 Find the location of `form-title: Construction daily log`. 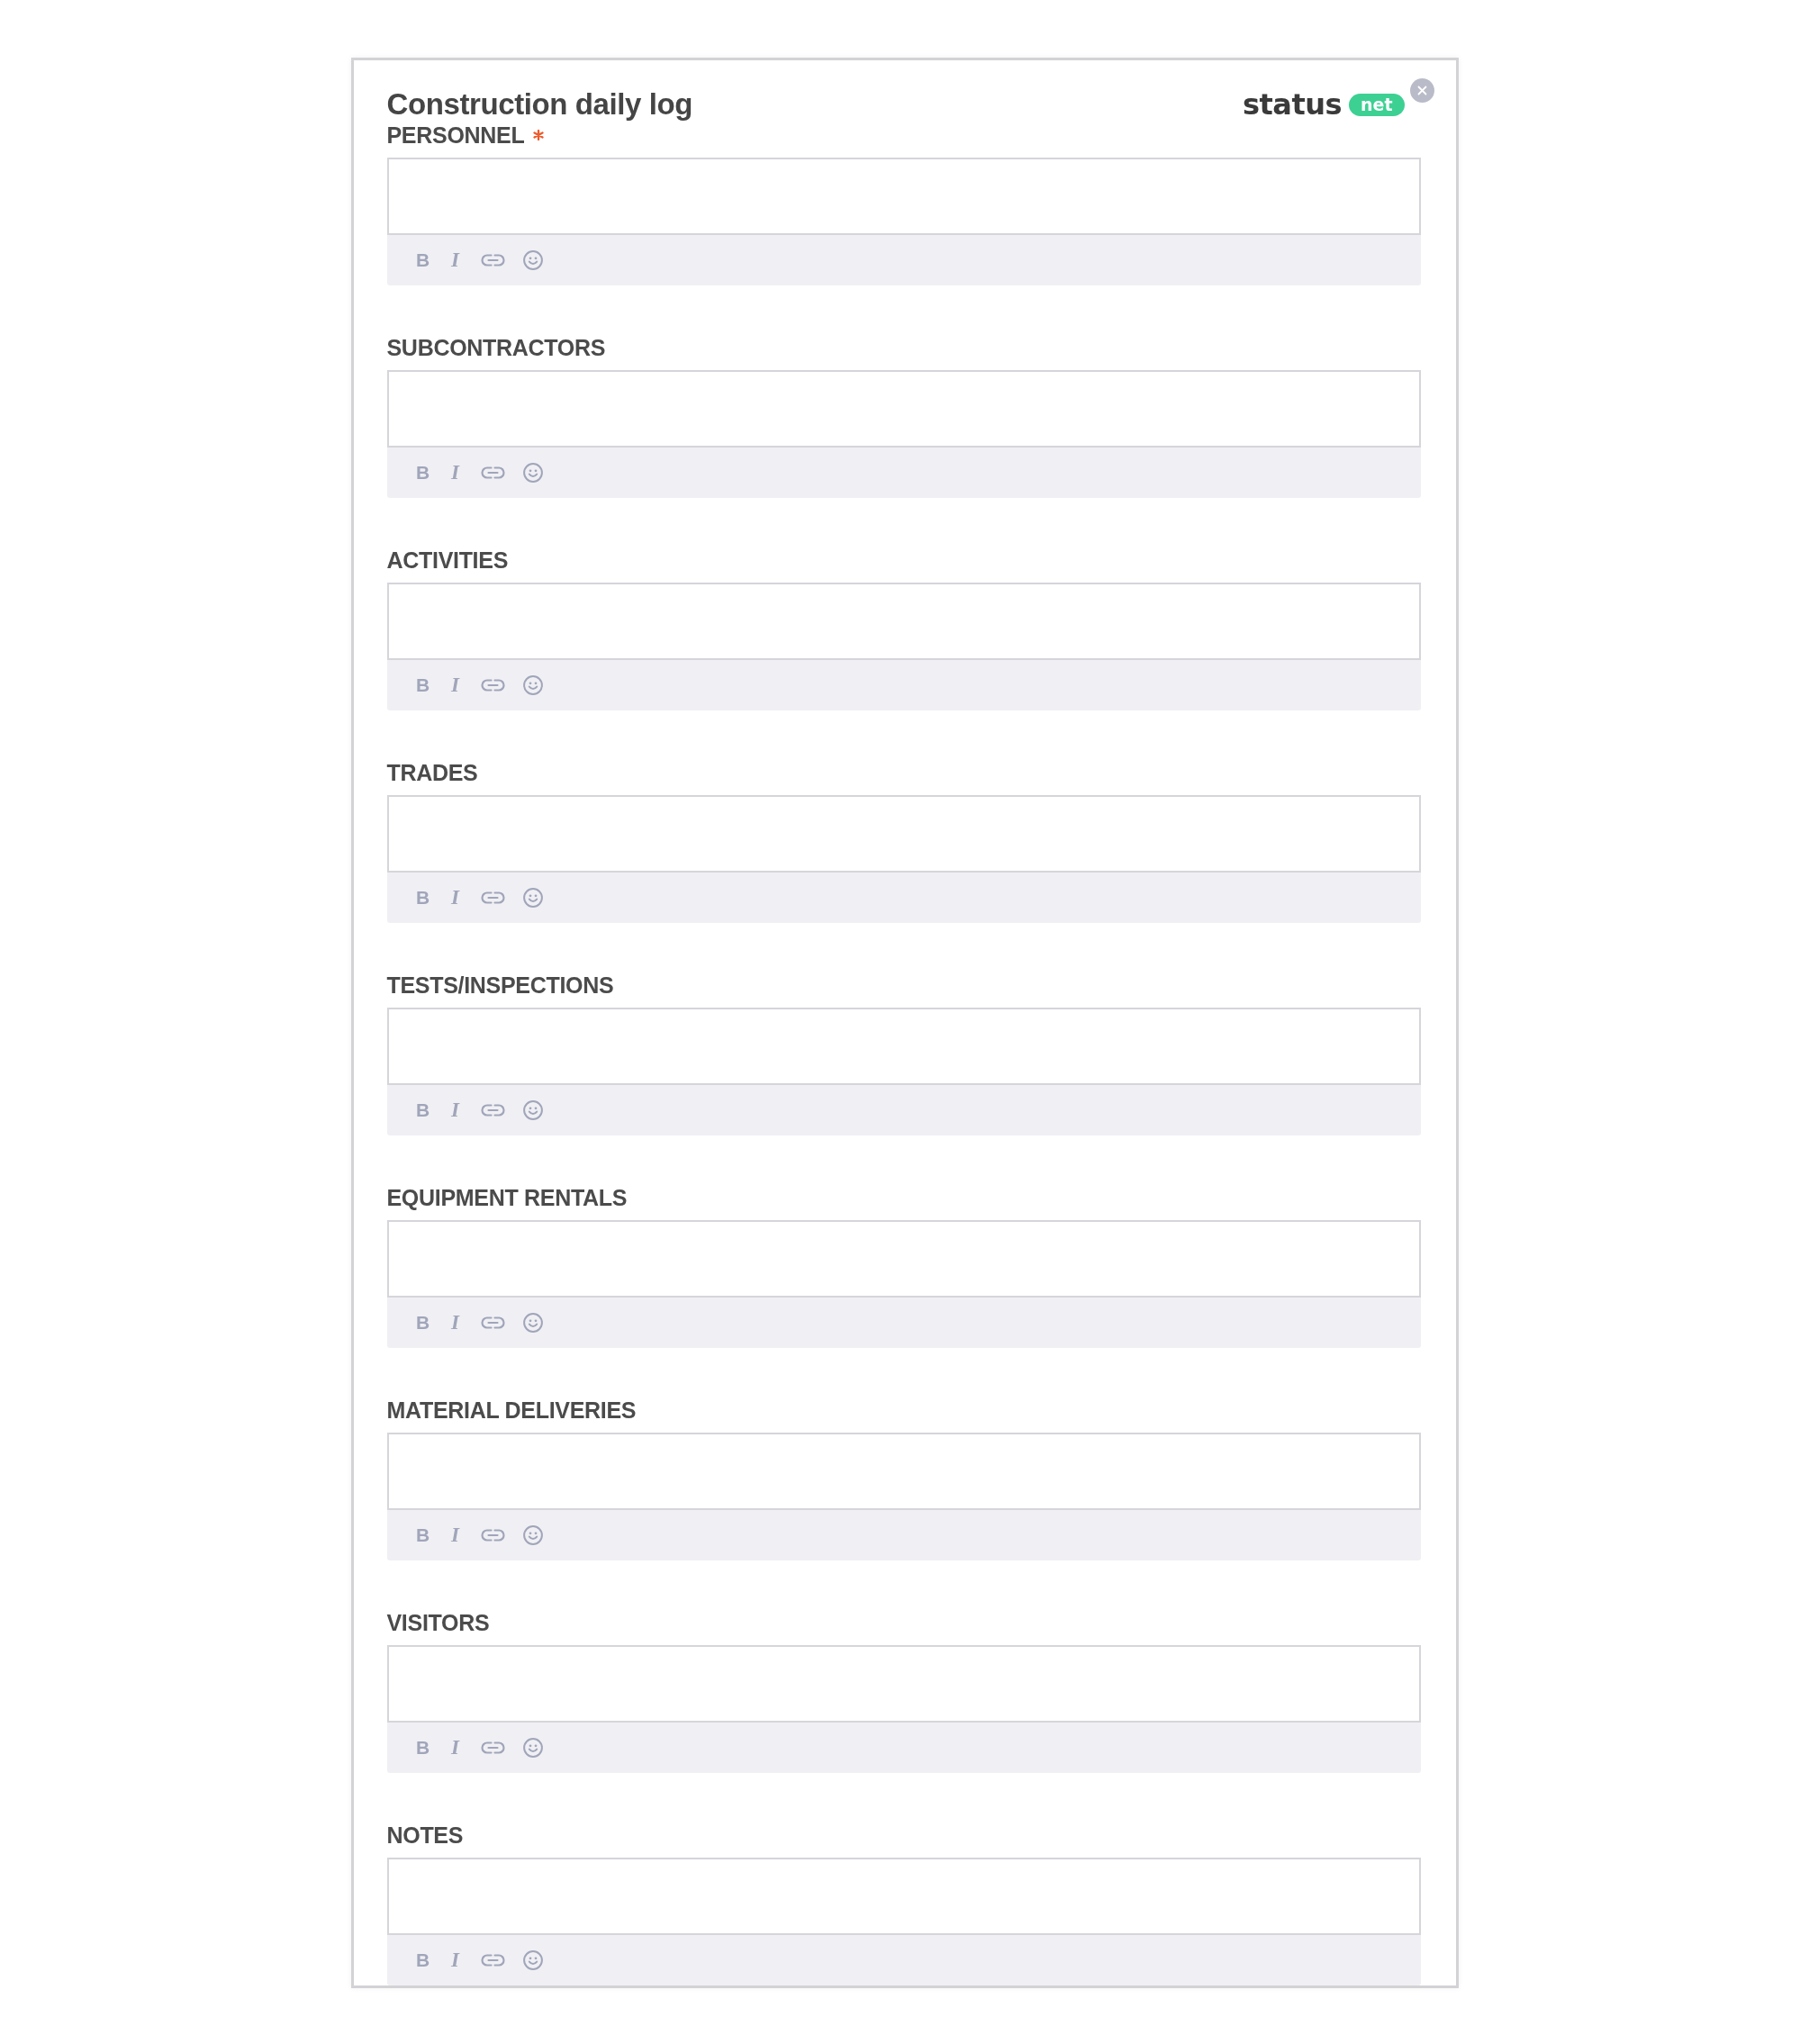

form-title: Construction daily log is located at coordinates (539, 104).